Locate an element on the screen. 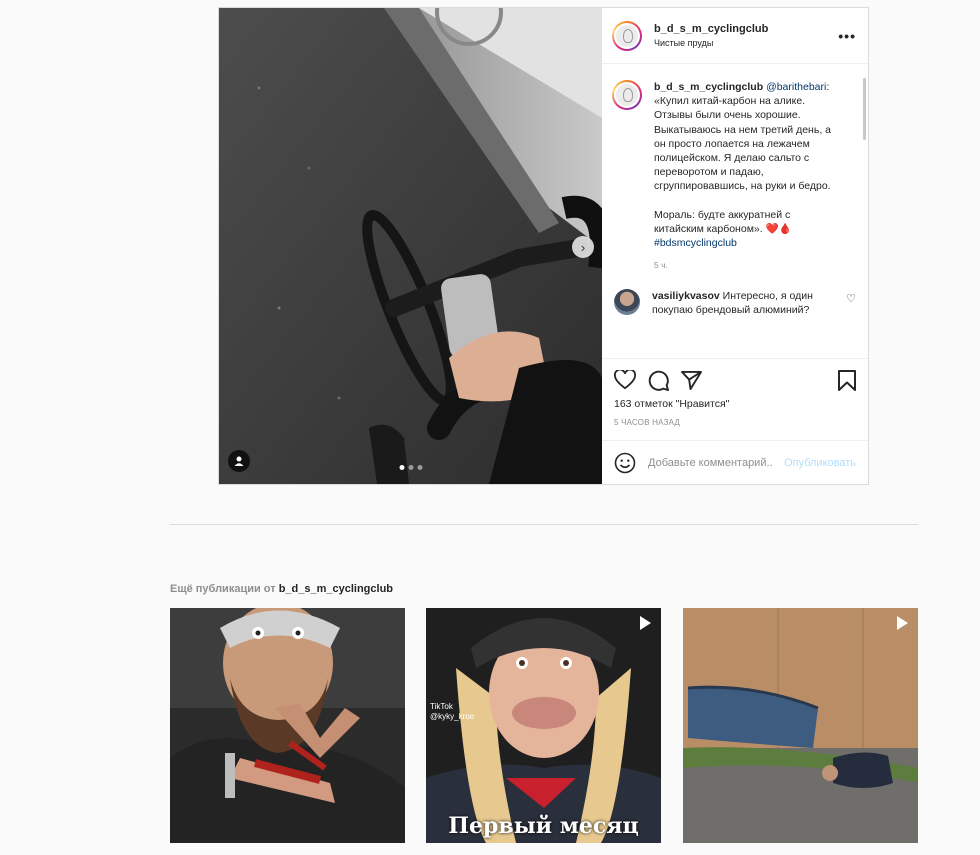 This screenshot has width=980, height=855. bookmark-icon is located at coordinates (847, 380).